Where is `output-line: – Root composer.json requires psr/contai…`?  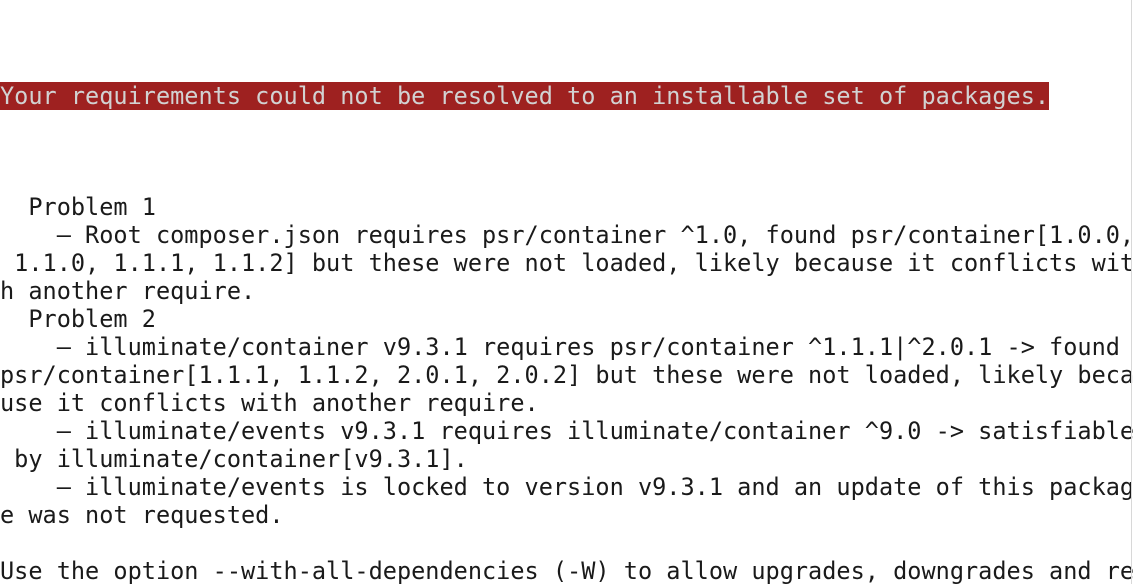 output-line: – Root composer.json requires psr/contai… is located at coordinates (567, 235).